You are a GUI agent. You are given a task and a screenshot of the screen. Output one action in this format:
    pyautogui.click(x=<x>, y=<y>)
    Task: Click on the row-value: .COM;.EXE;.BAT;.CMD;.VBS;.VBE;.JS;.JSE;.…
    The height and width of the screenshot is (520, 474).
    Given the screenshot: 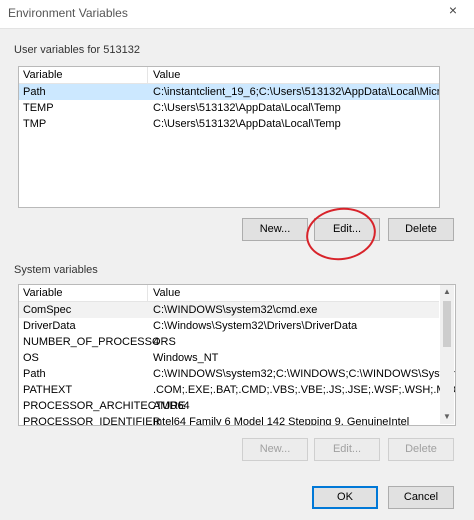 What is the action you would take?
    pyautogui.click(x=304, y=390)
    